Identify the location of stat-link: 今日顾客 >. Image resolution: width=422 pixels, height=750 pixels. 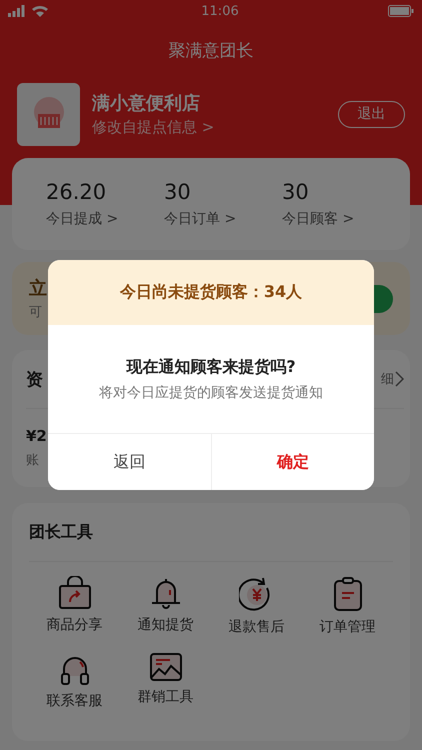
(341, 219).